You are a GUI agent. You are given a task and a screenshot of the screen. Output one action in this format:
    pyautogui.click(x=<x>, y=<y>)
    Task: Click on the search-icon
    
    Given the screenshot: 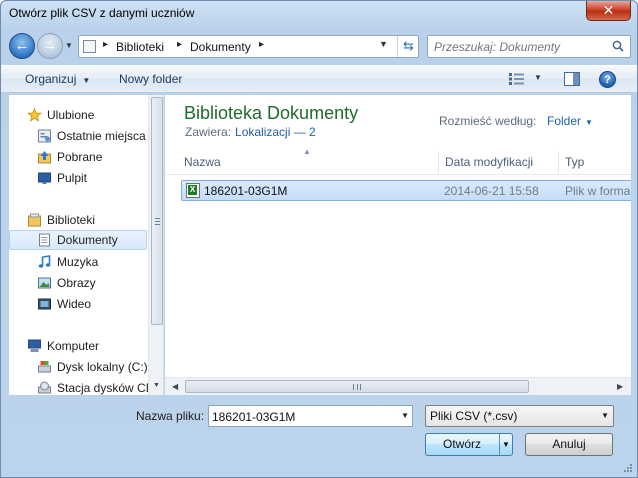 What is the action you would take?
    pyautogui.click(x=618, y=46)
    